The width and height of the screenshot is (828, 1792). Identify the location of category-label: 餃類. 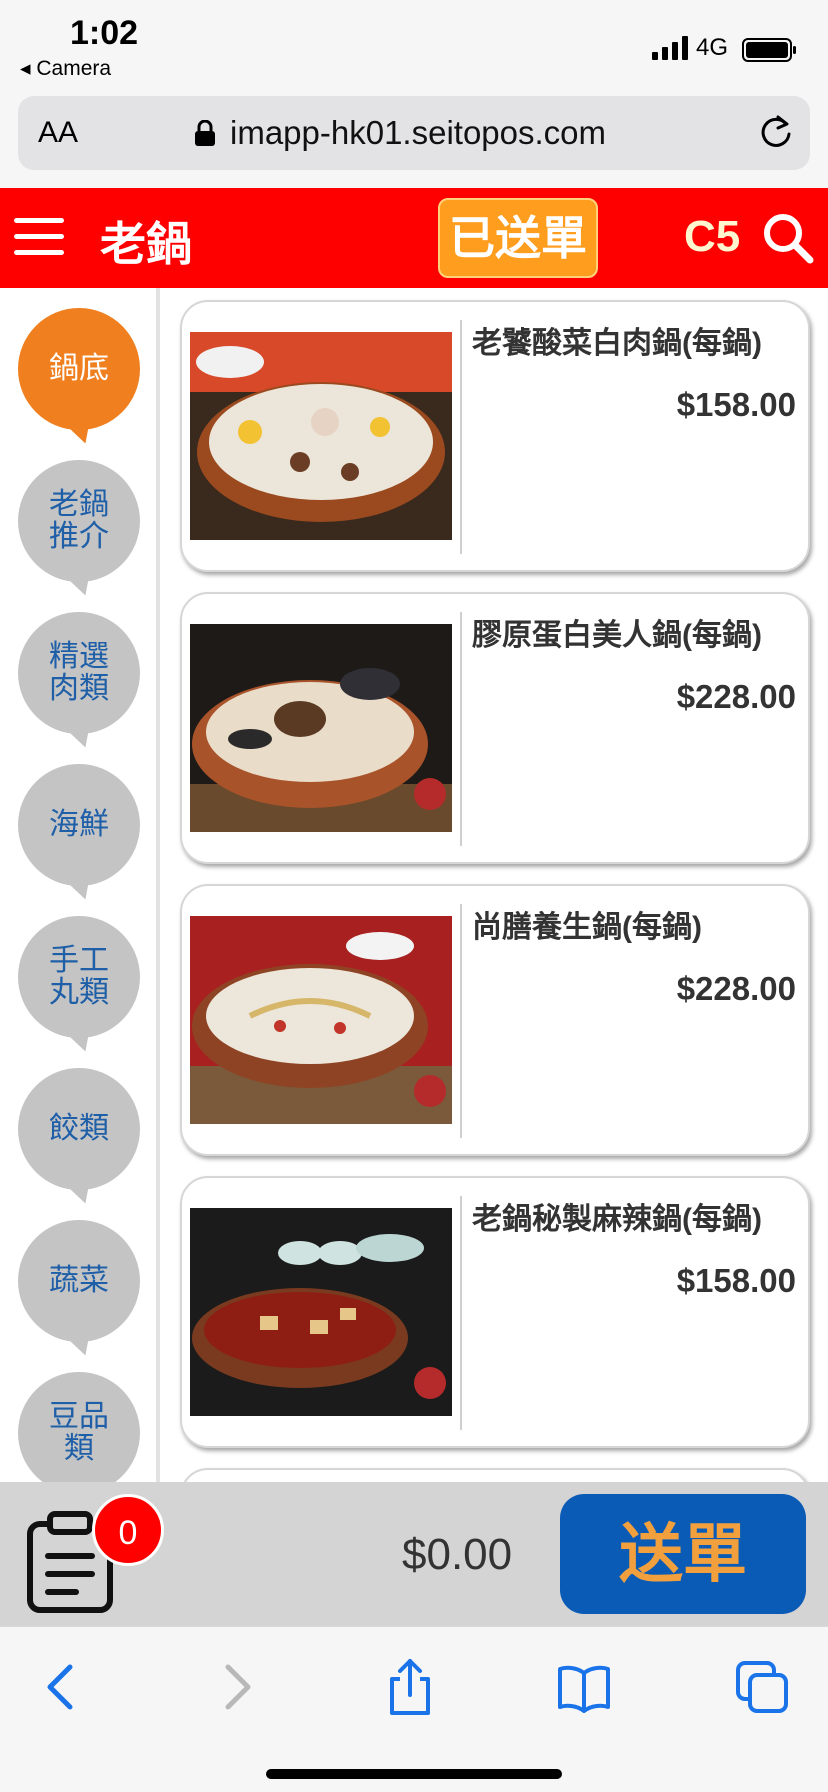
(79, 1128).